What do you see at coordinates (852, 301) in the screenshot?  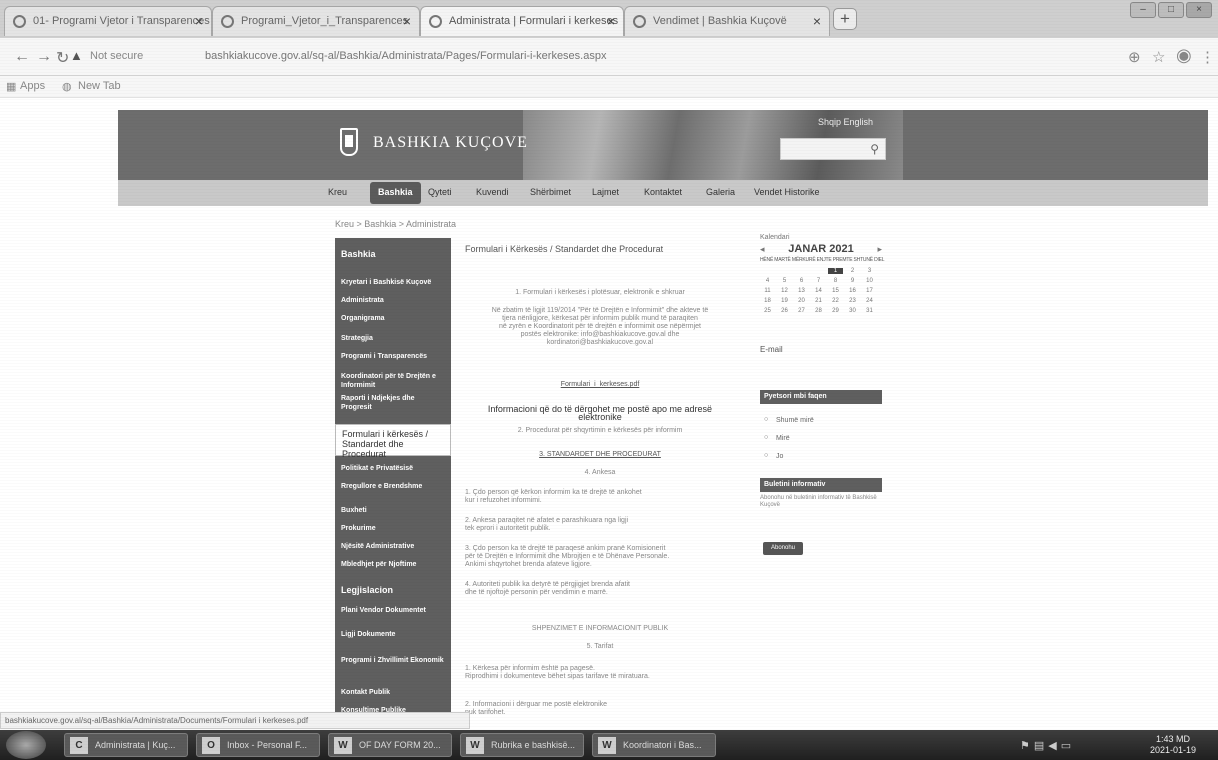 I see `calendar-day: 23` at bounding box center [852, 301].